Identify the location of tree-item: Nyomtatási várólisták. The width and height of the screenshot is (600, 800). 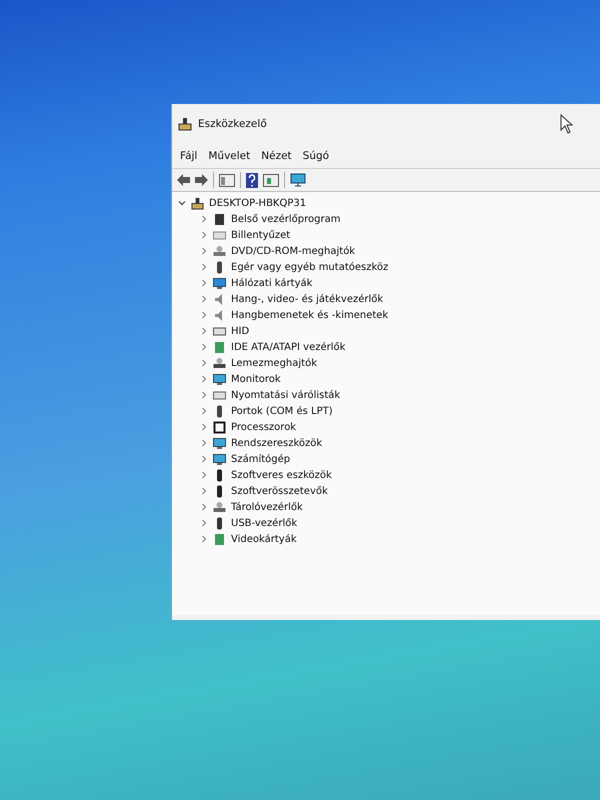
(285, 395).